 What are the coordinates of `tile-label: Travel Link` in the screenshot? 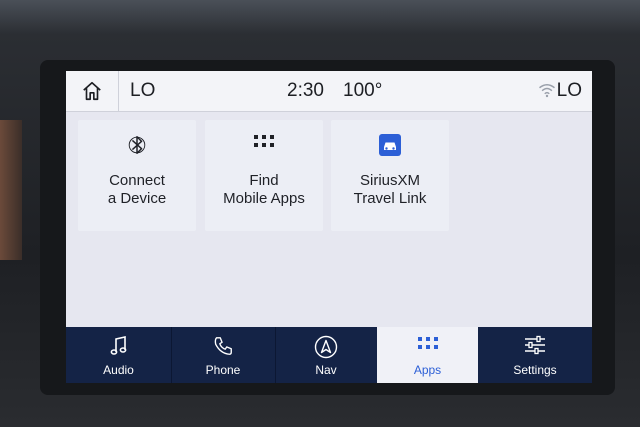 It's located at (390, 198).